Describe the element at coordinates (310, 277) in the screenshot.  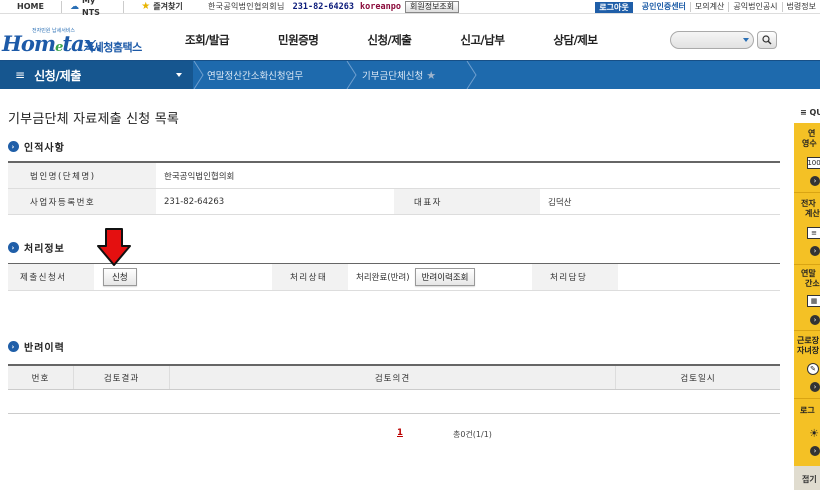
I see `status-label: 처리상태` at that location.